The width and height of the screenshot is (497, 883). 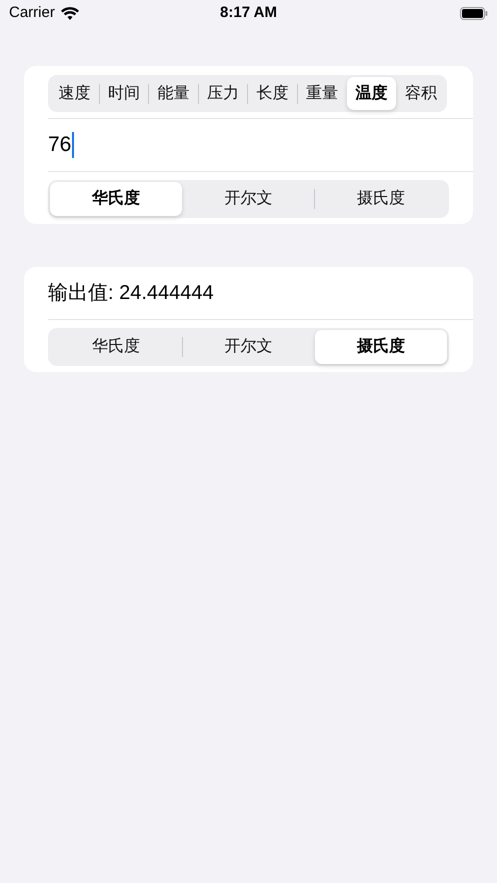 What do you see at coordinates (272, 93) in the screenshot?
I see `segment-tab: 长度` at bounding box center [272, 93].